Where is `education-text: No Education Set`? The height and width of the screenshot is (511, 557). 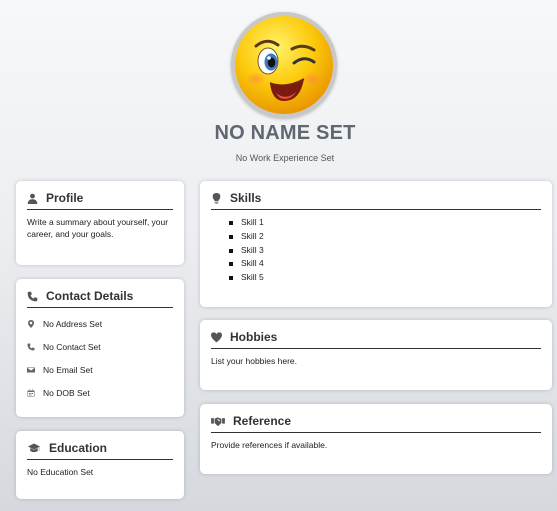 education-text: No Education Set is located at coordinates (60, 472).